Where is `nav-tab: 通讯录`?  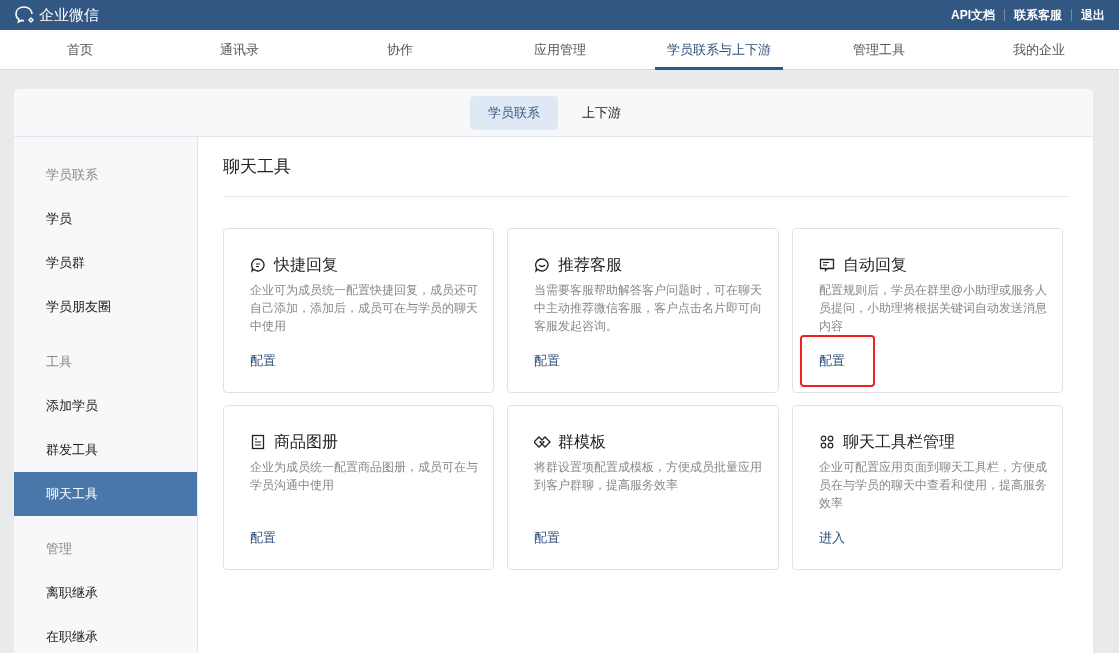 nav-tab: 通讯录 is located at coordinates (240, 50).